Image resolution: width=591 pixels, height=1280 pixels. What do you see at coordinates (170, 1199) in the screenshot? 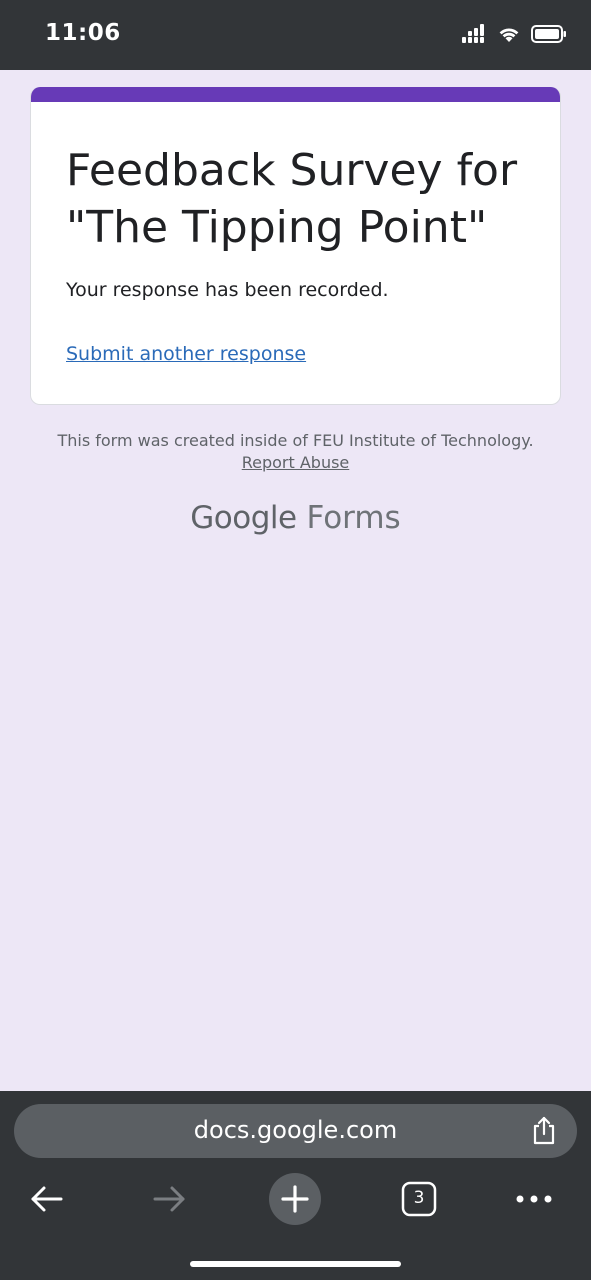
I see `forward-arrow-icon` at bounding box center [170, 1199].